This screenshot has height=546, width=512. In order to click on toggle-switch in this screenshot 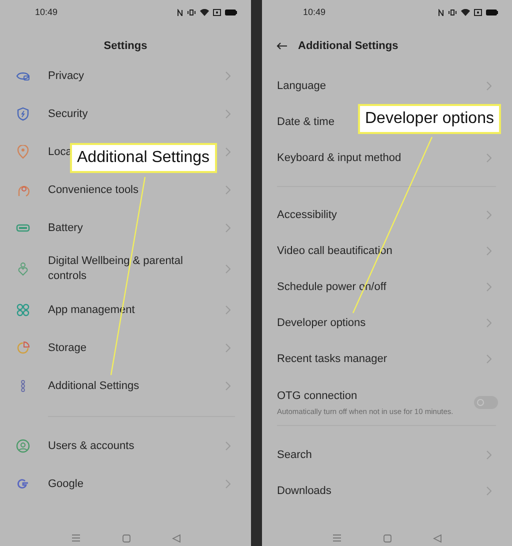, I will do `click(486, 402)`.